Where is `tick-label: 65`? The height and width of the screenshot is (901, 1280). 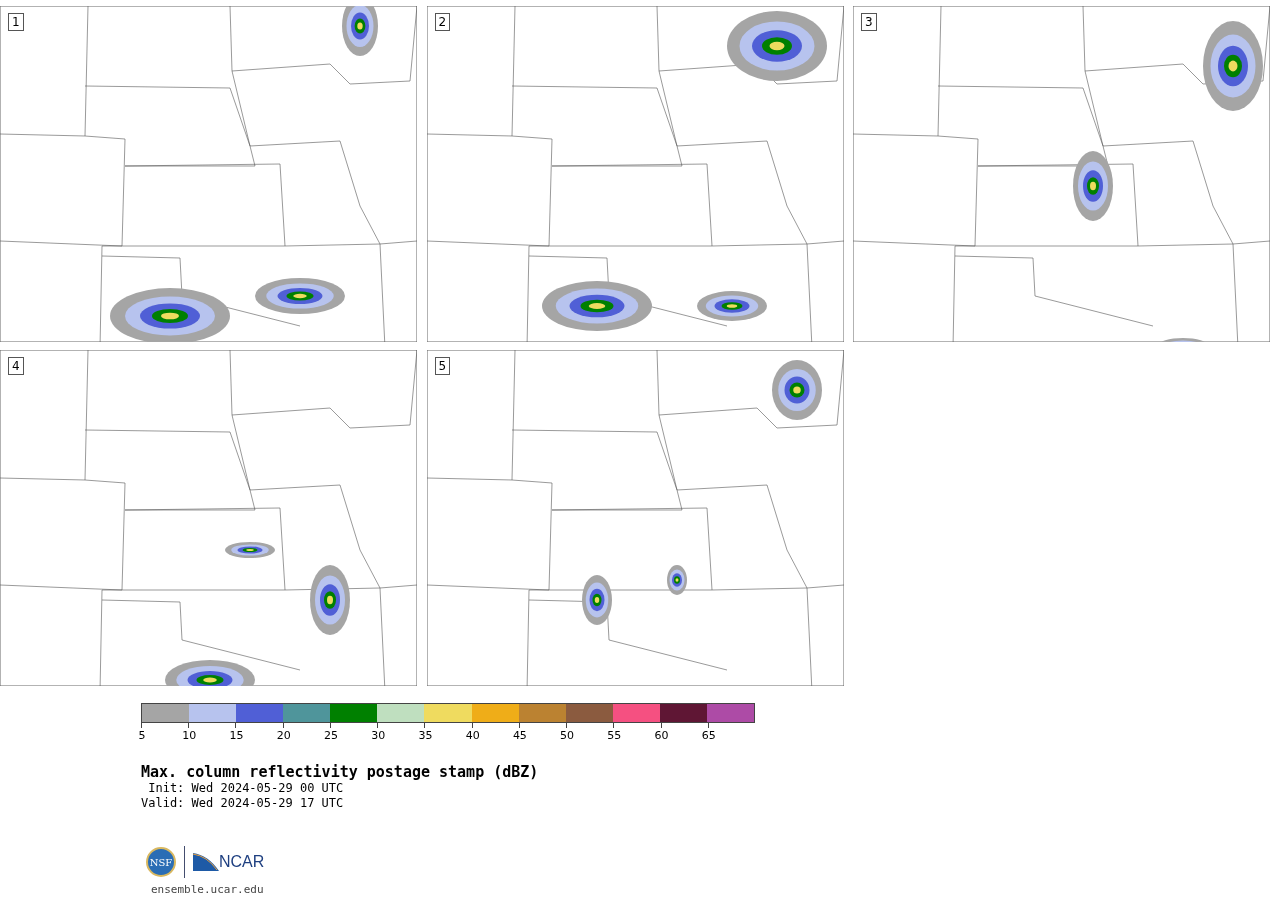
tick-label: 65 is located at coordinates (708, 735).